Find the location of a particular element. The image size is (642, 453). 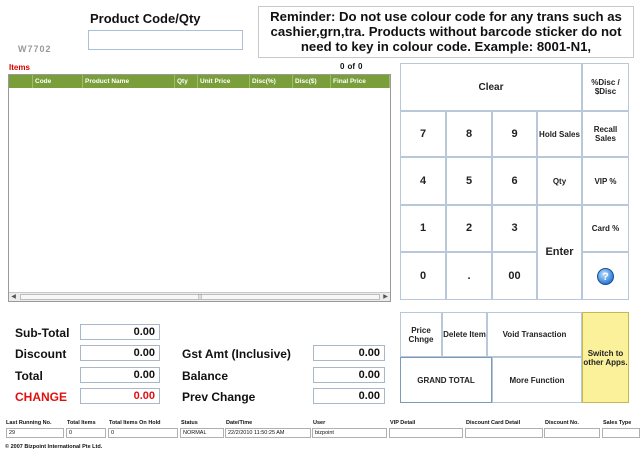

key-00: 00 is located at coordinates (514, 276).